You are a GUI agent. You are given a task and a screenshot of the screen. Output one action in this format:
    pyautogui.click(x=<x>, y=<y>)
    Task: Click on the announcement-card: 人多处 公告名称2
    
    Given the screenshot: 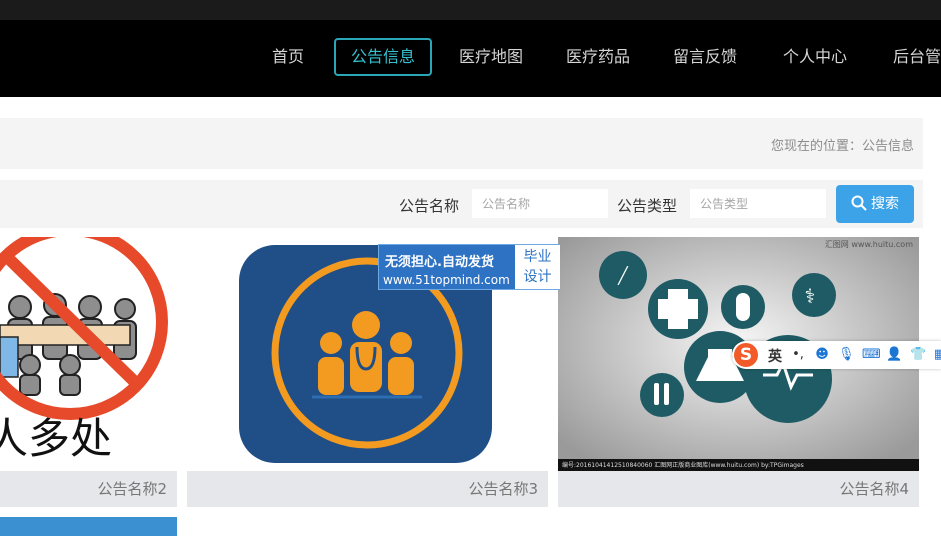 What is the action you would take?
    pyautogui.click(x=88, y=372)
    